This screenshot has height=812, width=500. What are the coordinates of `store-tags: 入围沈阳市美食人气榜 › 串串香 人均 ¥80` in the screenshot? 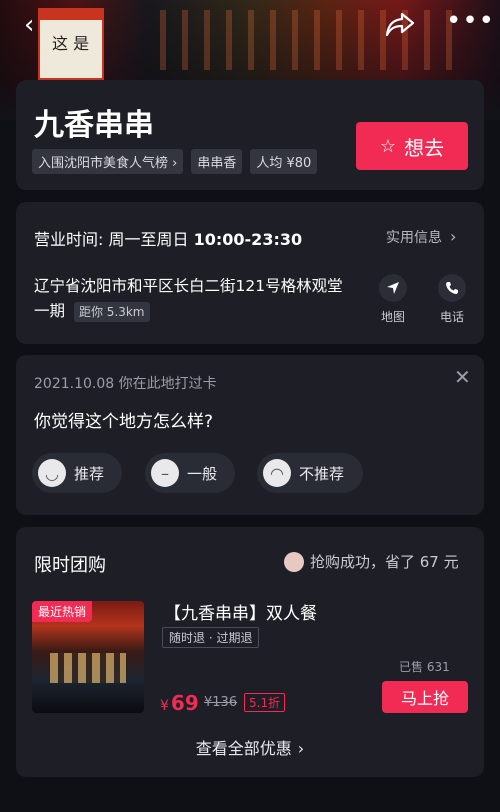 It's located at (175, 161).